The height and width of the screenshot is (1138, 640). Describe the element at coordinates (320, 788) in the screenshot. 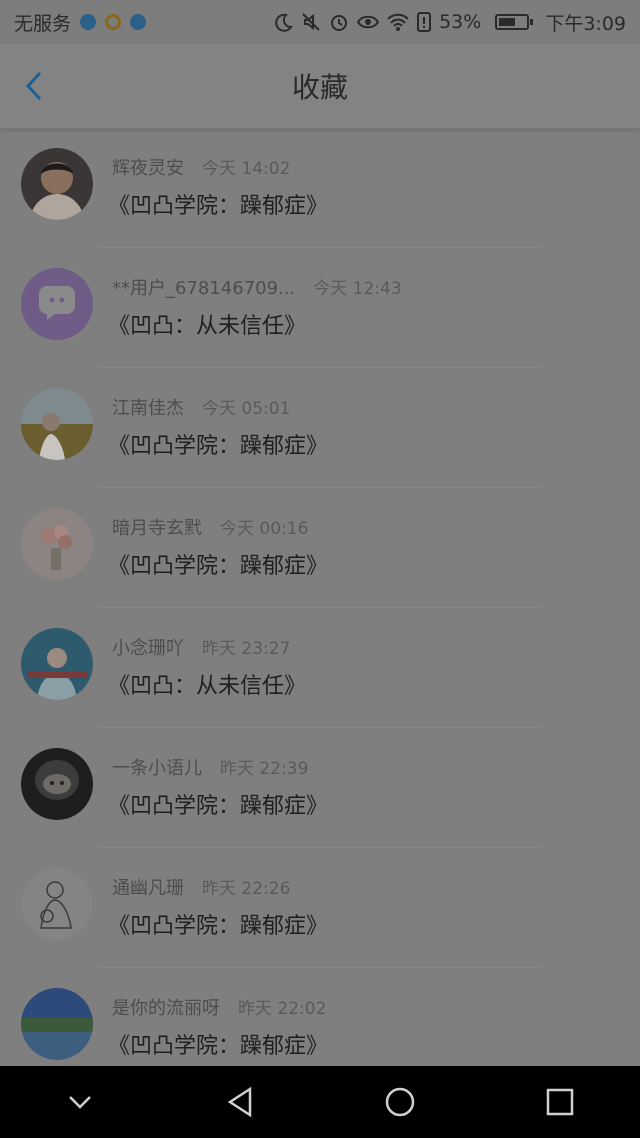

I see `list-item: 一条小语儿 昨天 22:39 《凹凸学院：躁郁症》` at that location.